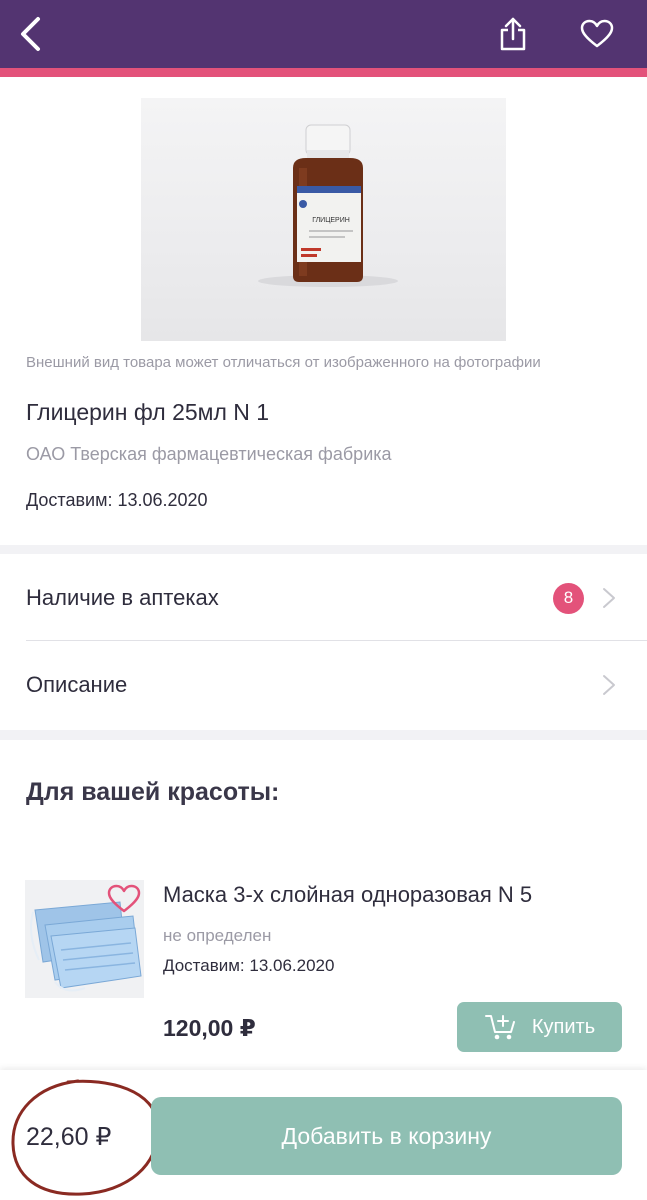 The image size is (647, 1200). Describe the element at coordinates (323, 72) in the screenshot. I see `top-bar-accent` at that location.